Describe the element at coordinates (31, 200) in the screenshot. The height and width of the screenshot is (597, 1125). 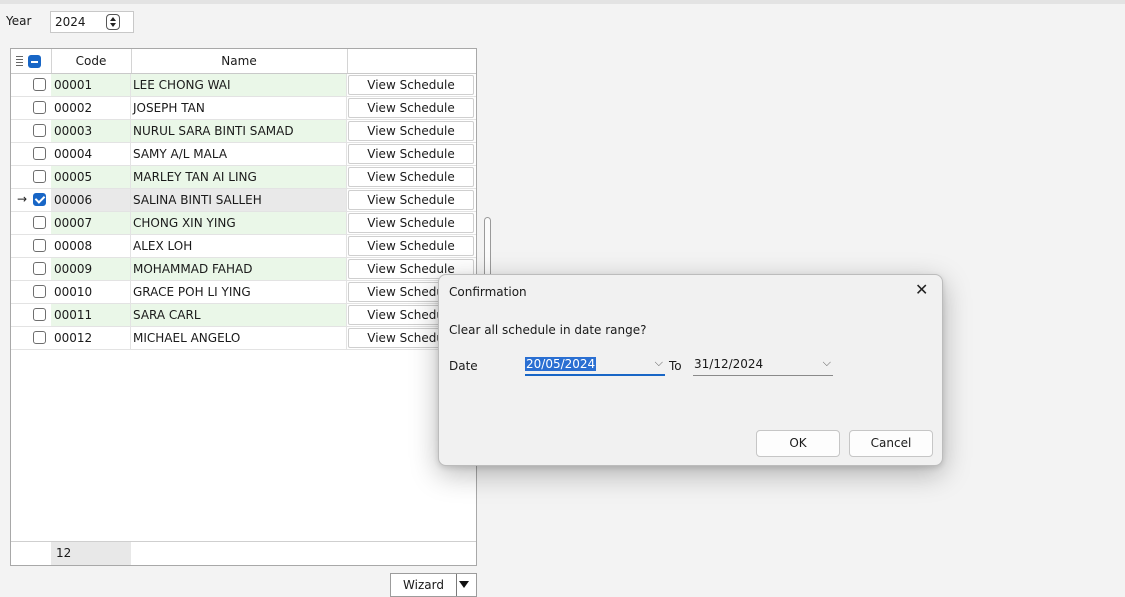
I see `row-indicator-cell: →` at that location.